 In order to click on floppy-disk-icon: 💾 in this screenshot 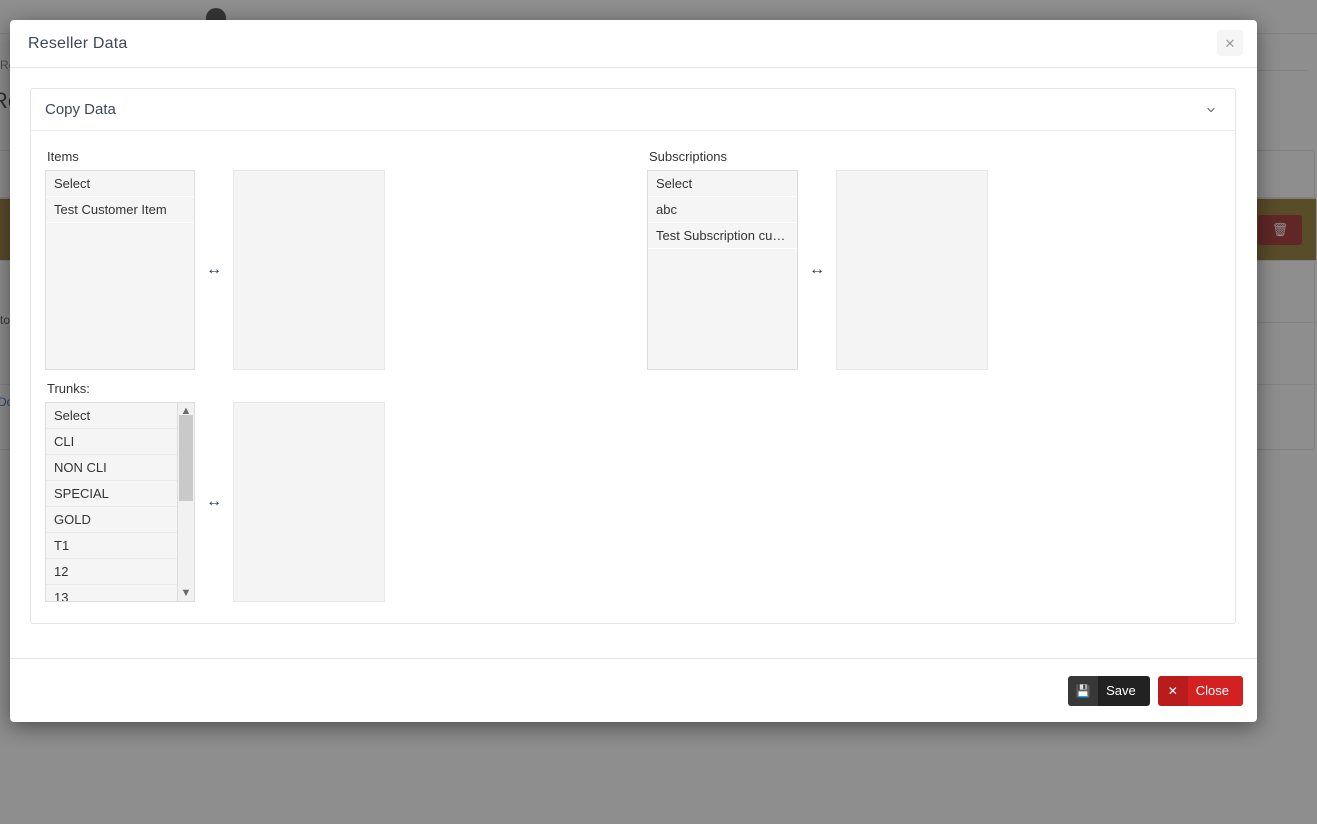, I will do `click(1083, 690)`.